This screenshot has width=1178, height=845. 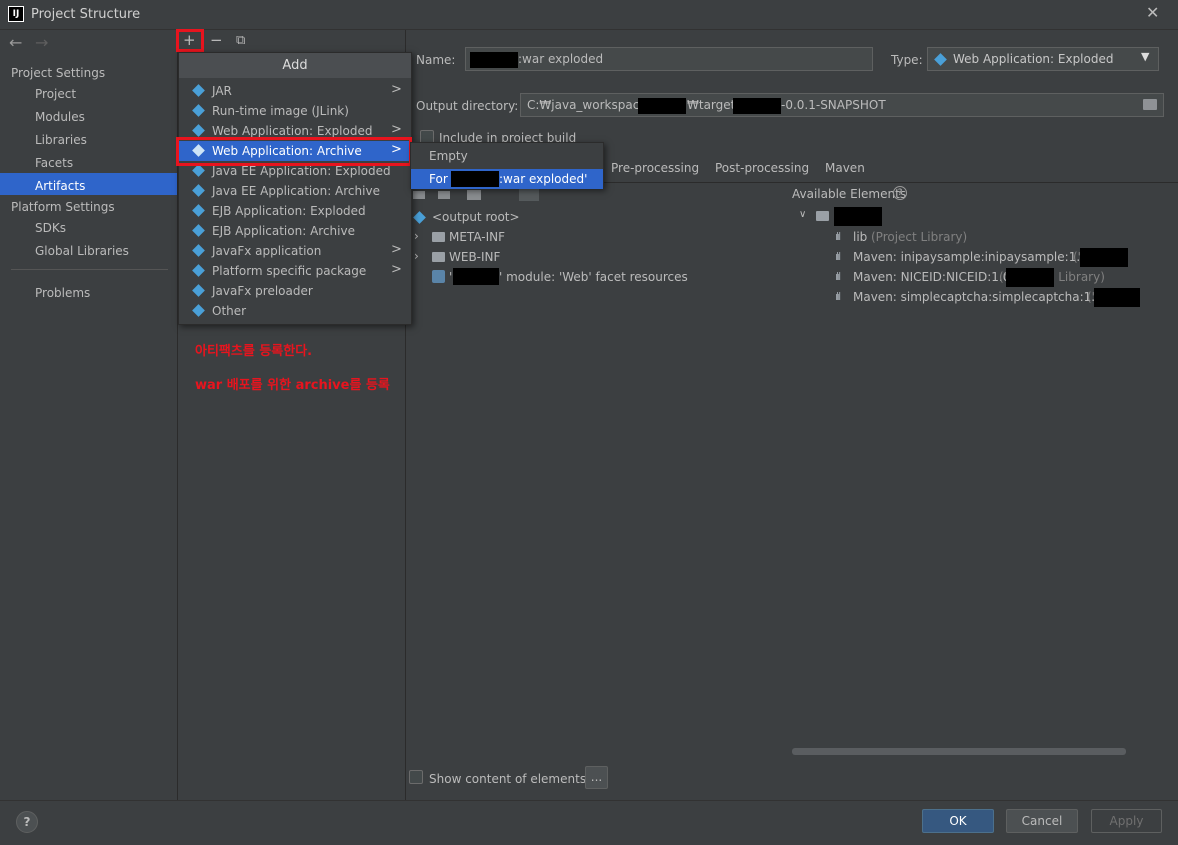 I want to click on available-lib-name: Maven: inipaysample:inipaysample:1.3.0, so click(x=976, y=257).